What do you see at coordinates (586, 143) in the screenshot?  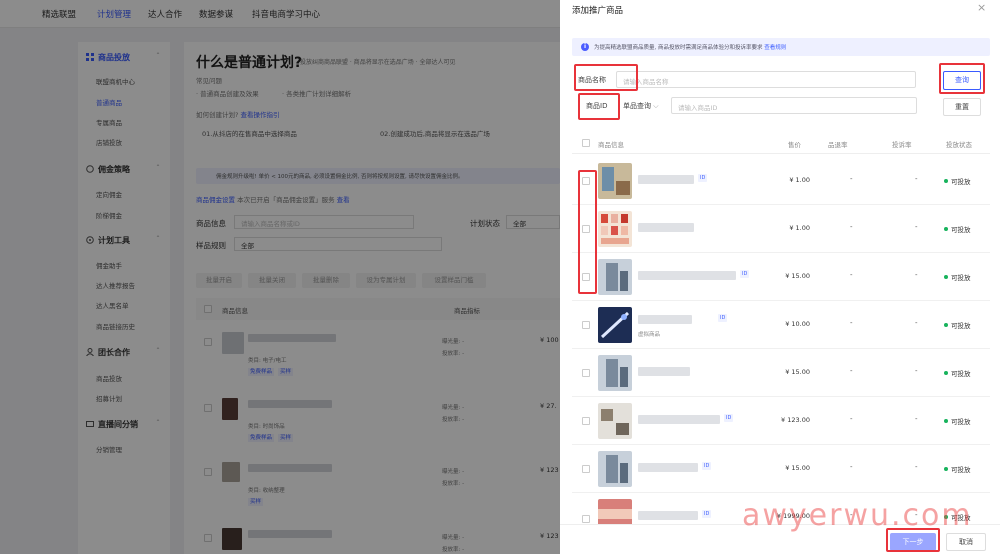 I see `select-all-checkbox` at bounding box center [586, 143].